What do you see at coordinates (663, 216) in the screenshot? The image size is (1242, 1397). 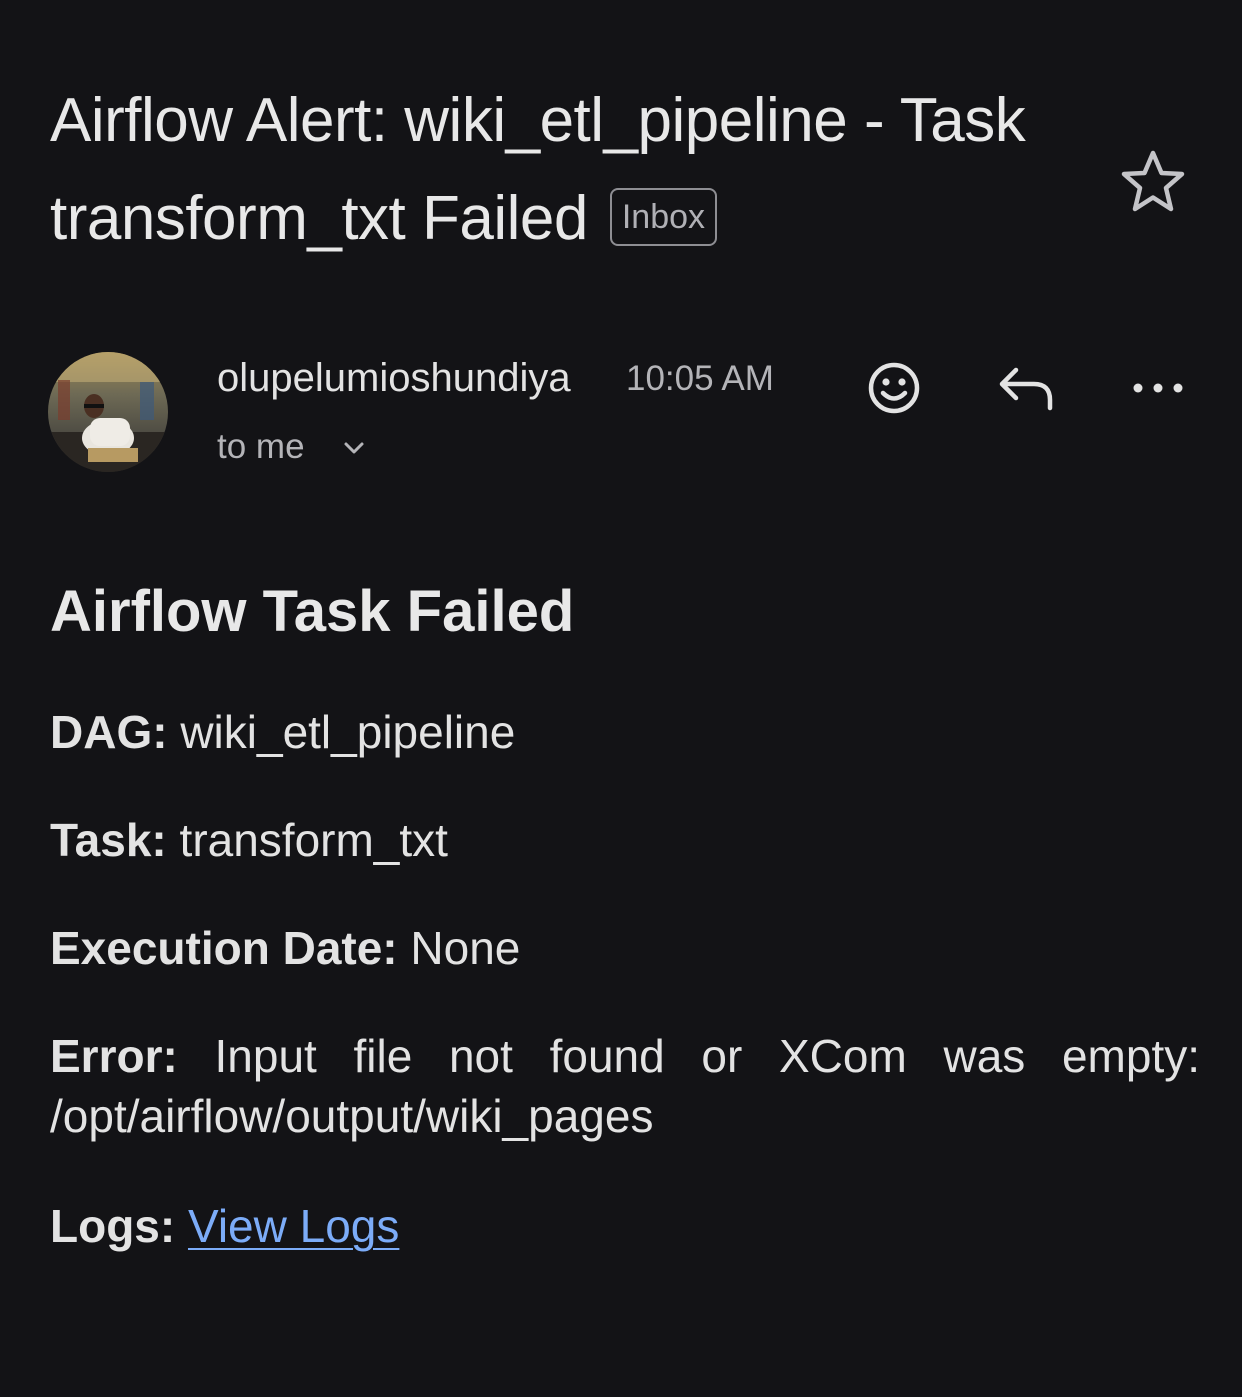 I see `inbox-label-badge: Inbox` at bounding box center [663, 216].